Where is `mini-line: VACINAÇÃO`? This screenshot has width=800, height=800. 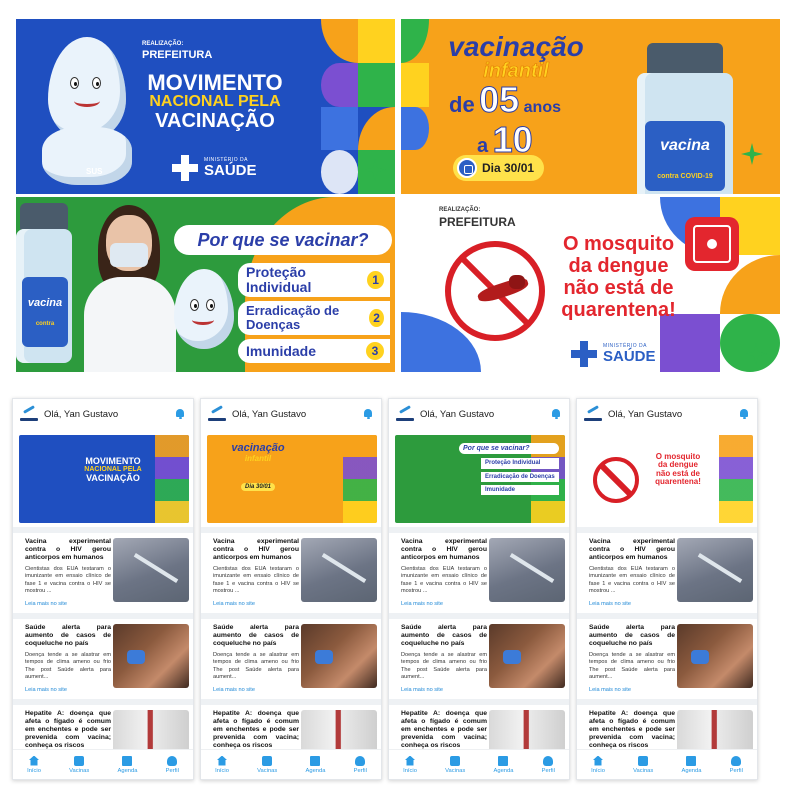
mini-line: VACINAÇÃO is located at coordinates (113, 477).